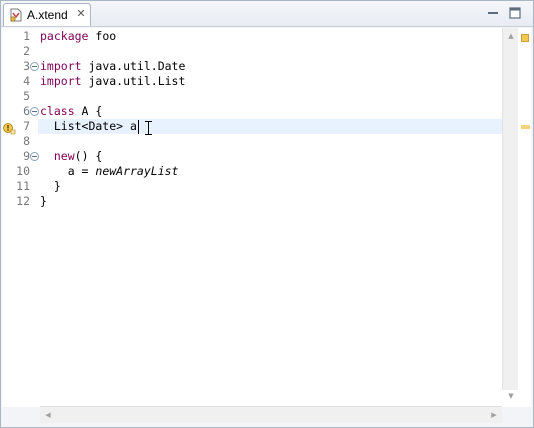 The height and width of the screenshot is (428, 534). I want to click on xtend-file-icon, so click(16, 15).